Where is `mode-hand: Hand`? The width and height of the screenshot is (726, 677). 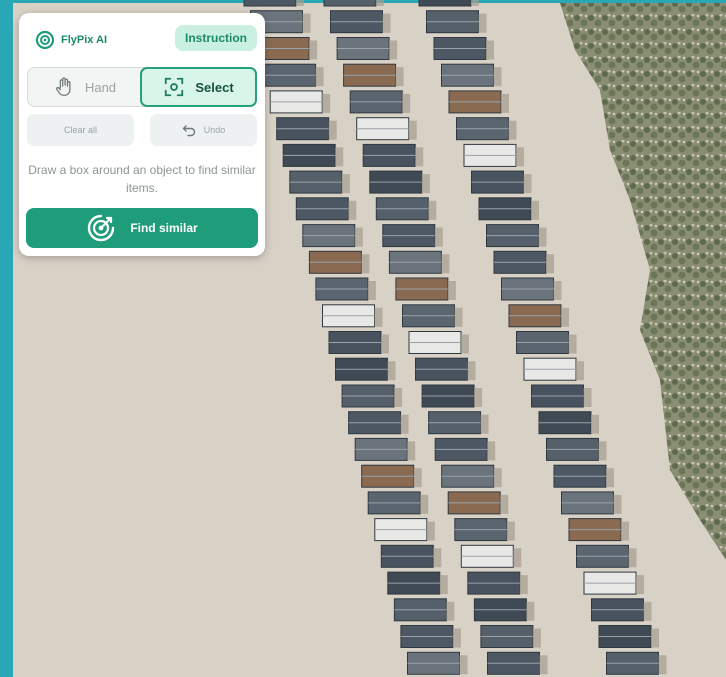
mode-hand: Hand is located at coordinates (84, 87).